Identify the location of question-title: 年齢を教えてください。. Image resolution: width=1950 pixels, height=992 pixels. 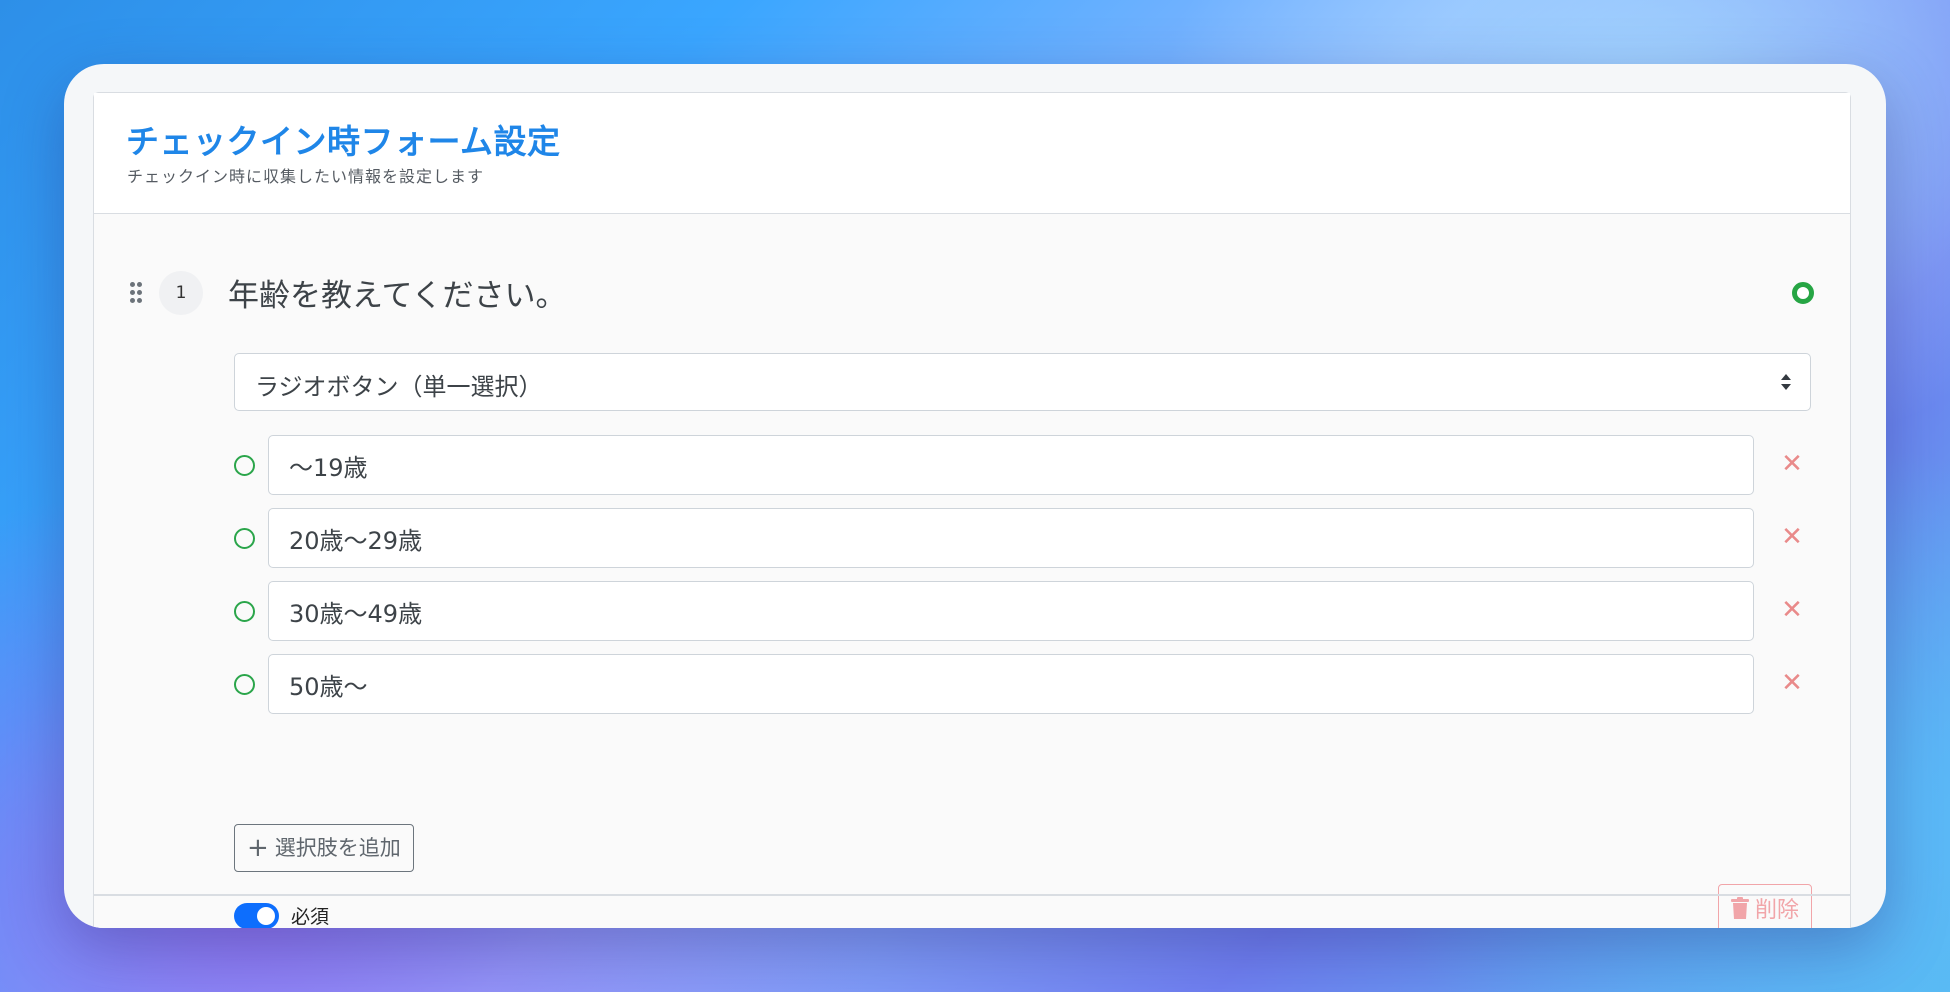
(397, 292).